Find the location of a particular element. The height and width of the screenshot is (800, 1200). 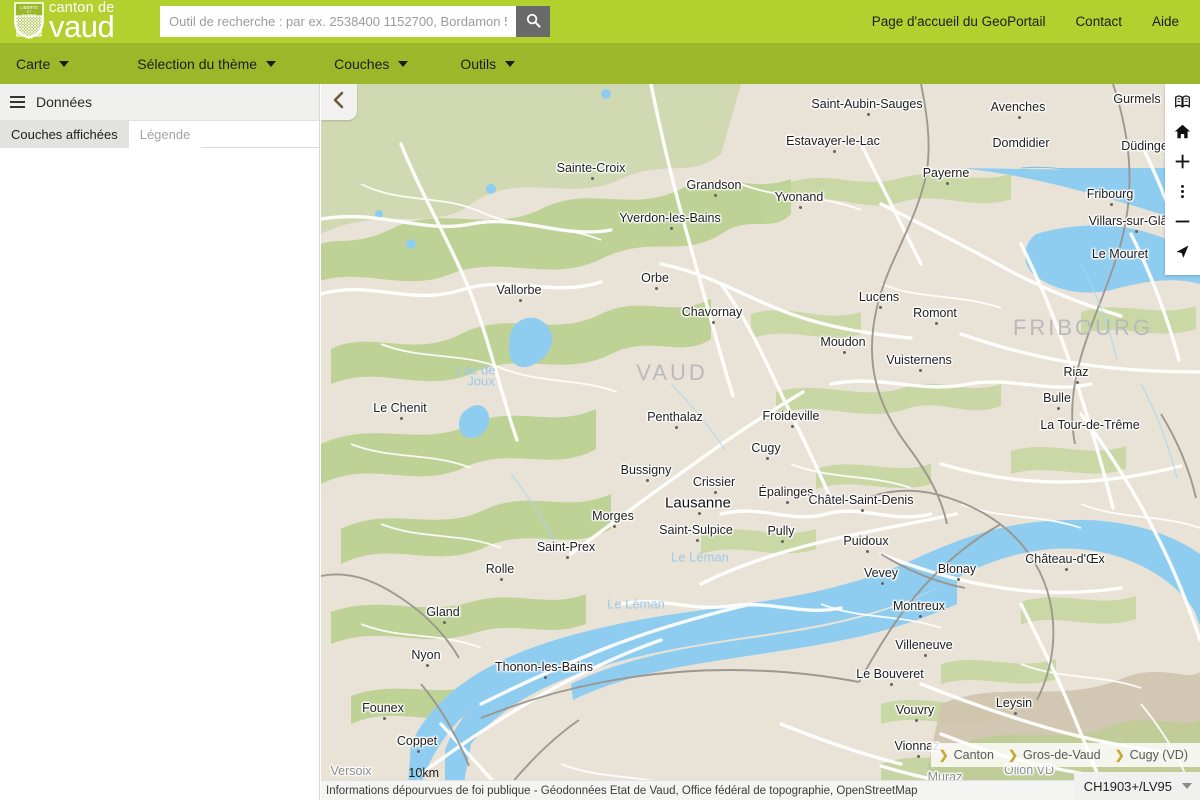

tab-couches-affichees-label: Couches affichées is located at coordinates (64, 134).